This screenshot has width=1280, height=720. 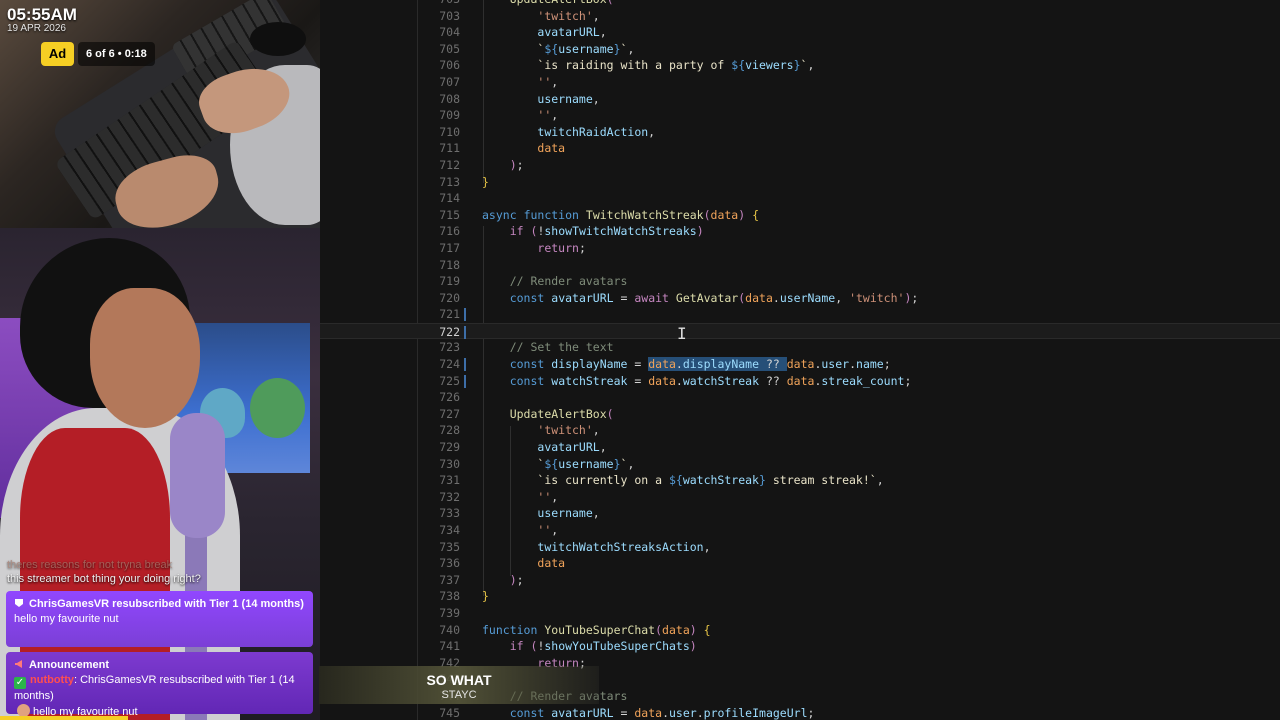 What do you see at coordinates (800, 331) in the screenshot?
I see `code-line: 722` at bounding box center [800, 331].